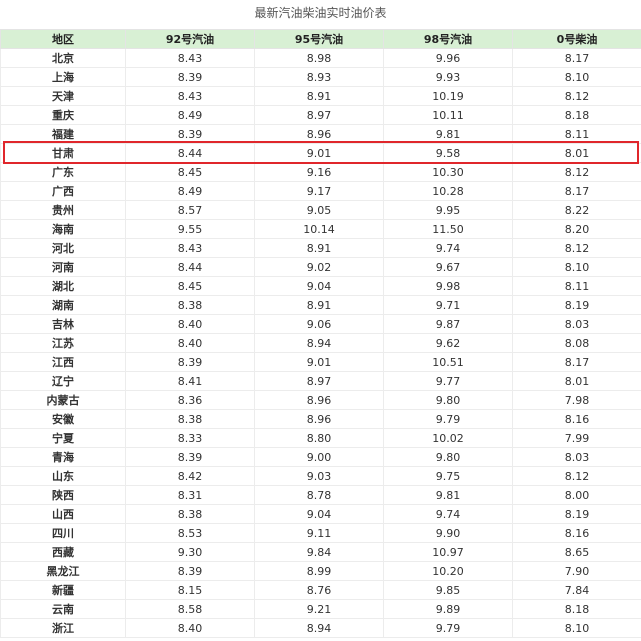 The image size is (641, 641). What do you see at coordinates (63, 438) in the screenshot?
I see `region-cell: 宁夏` at bounding box center [63, 438].